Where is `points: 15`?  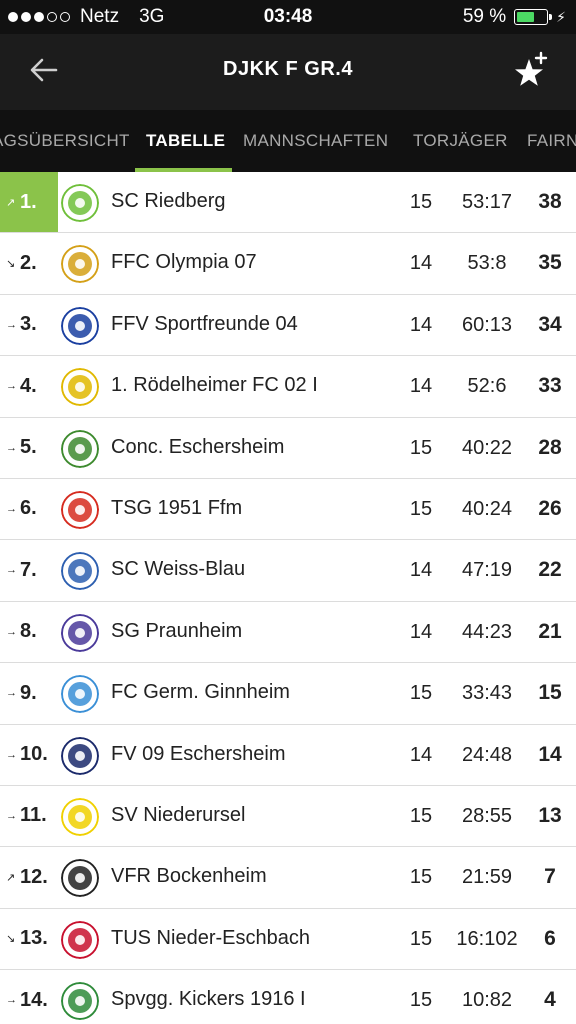
points: 15 is located at coordinates (550, 693).